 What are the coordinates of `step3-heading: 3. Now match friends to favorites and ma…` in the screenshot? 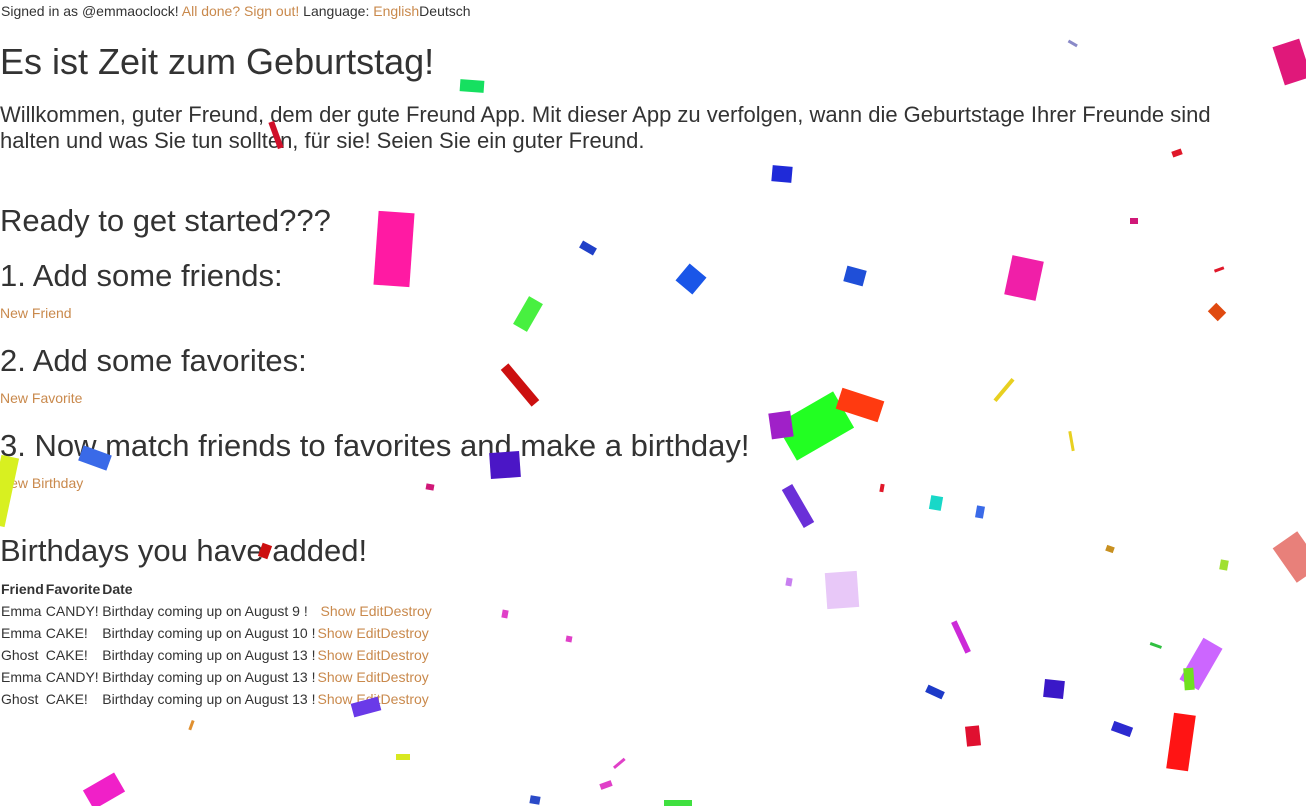 It's located at (375, 445).